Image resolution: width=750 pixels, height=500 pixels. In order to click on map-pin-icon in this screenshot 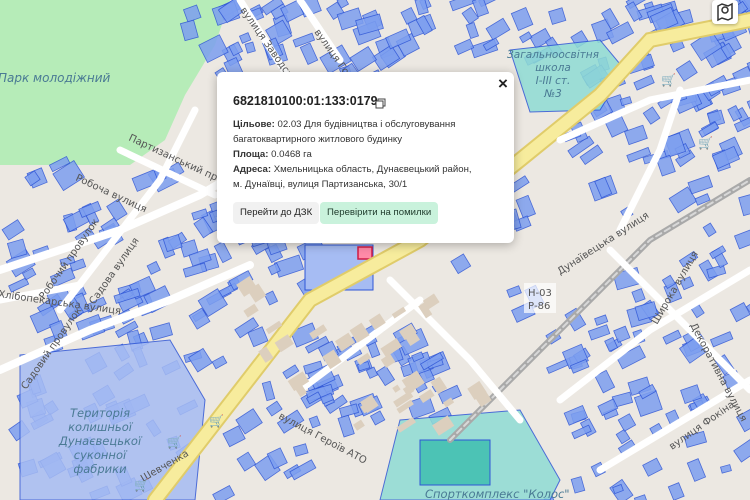, I will do `click(725, 12)`.